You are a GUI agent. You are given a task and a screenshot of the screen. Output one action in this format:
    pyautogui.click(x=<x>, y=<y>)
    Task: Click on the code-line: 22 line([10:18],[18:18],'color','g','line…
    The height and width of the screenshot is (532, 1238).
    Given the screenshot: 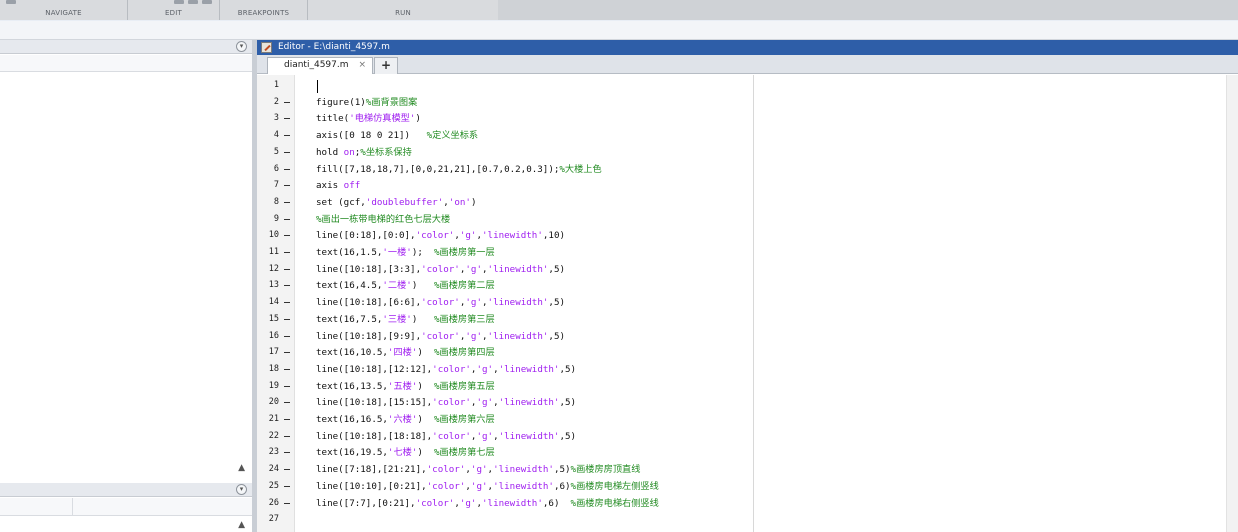 What is the action you would take?
    pyautogui.click(x=737, y=436)
    